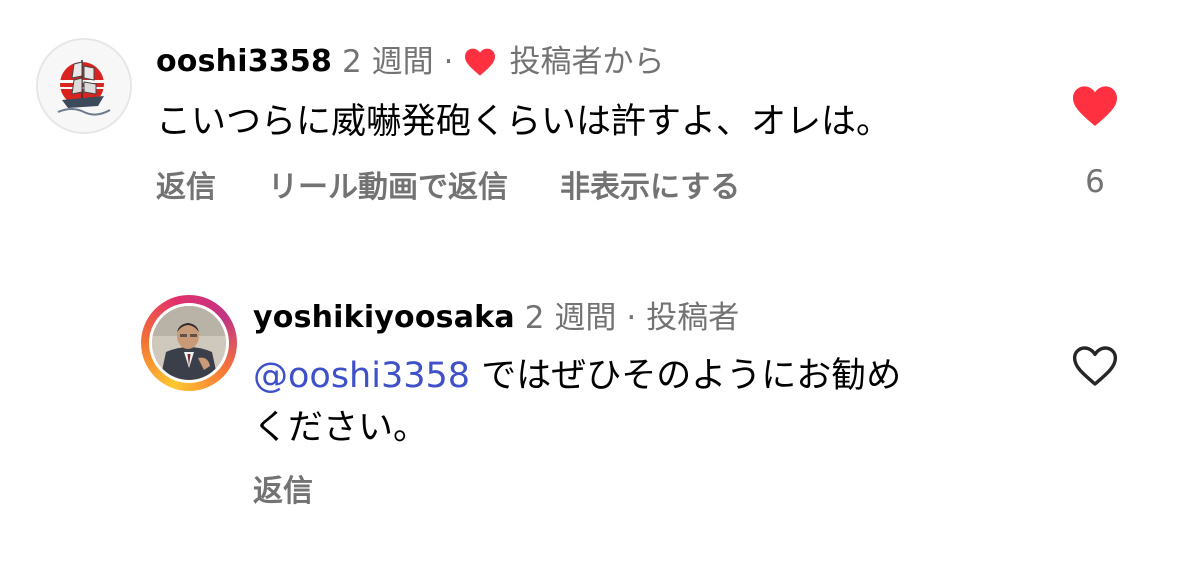  I want to click on comment-actions: 返信 リール動画で返信 非表示にする, so click(474, 188).